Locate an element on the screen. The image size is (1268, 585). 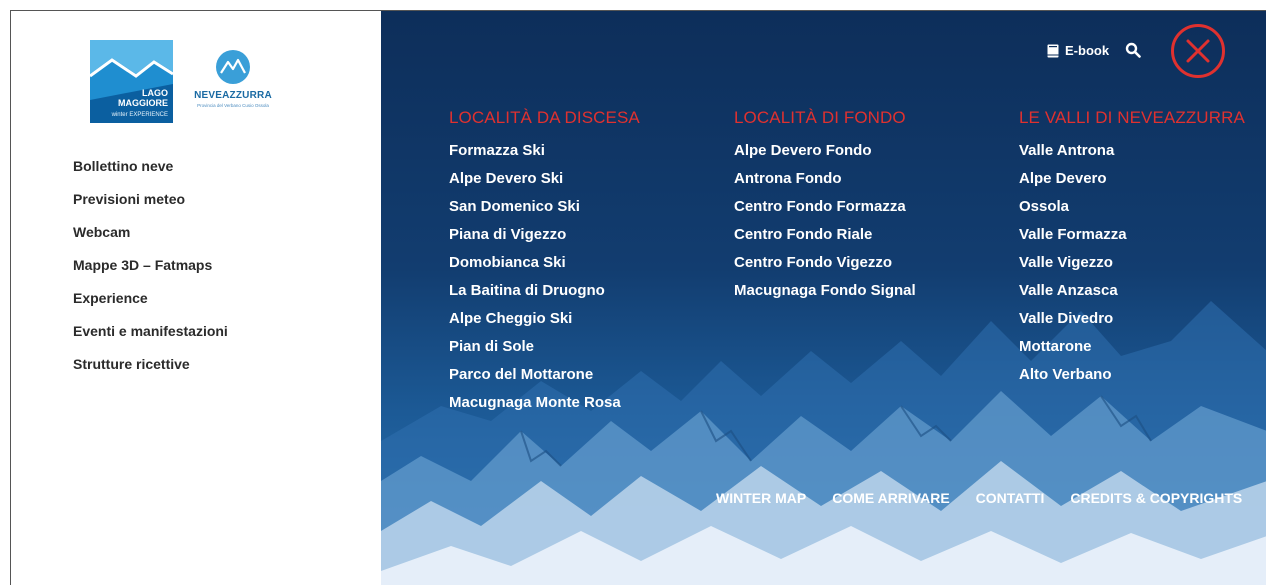
sidebar-item-strutture: Strutture ricettive is located at coordinates (150, 370).